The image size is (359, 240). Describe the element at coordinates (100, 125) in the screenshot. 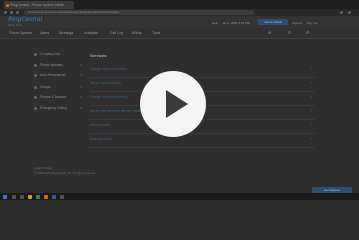

I see `list-item-label: Set call queue` at that location.